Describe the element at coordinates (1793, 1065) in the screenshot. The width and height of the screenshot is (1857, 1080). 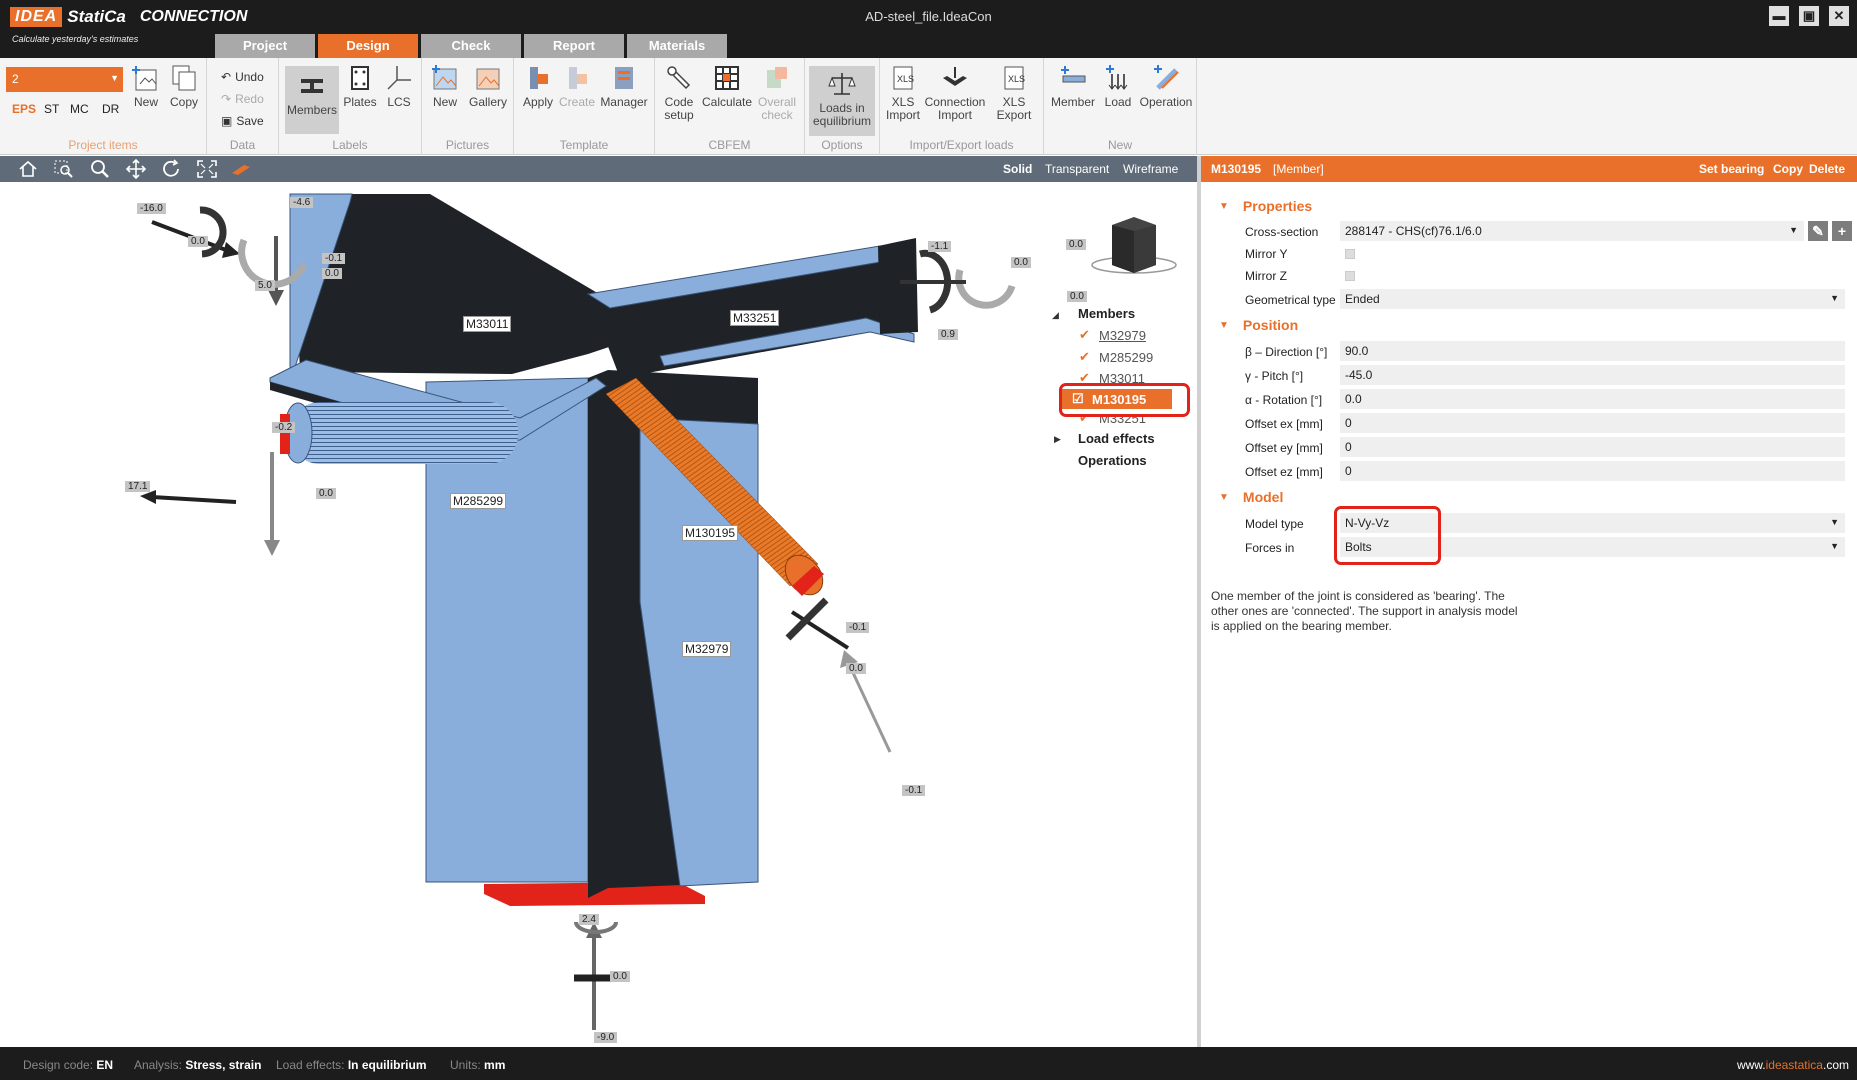
I see `website-link: www.ideastatica.com` at that location.